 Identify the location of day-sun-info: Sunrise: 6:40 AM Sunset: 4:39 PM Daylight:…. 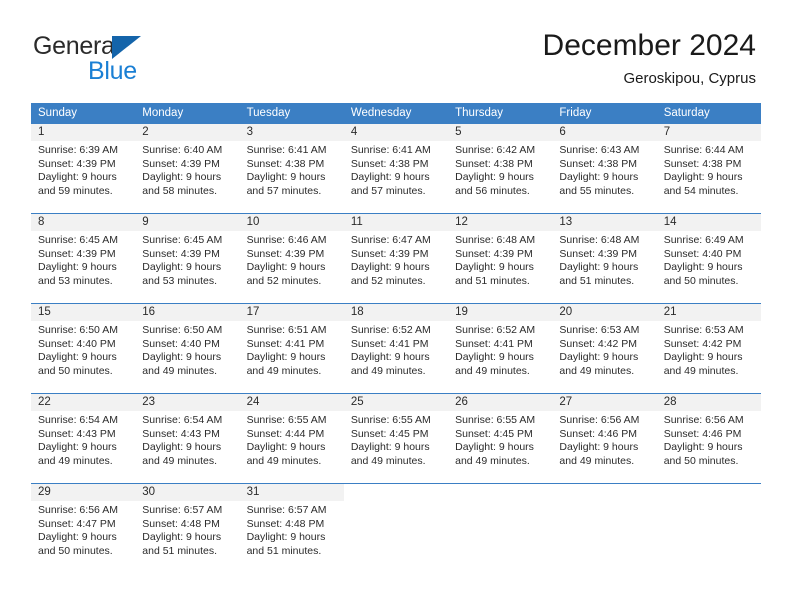
(187, 169).